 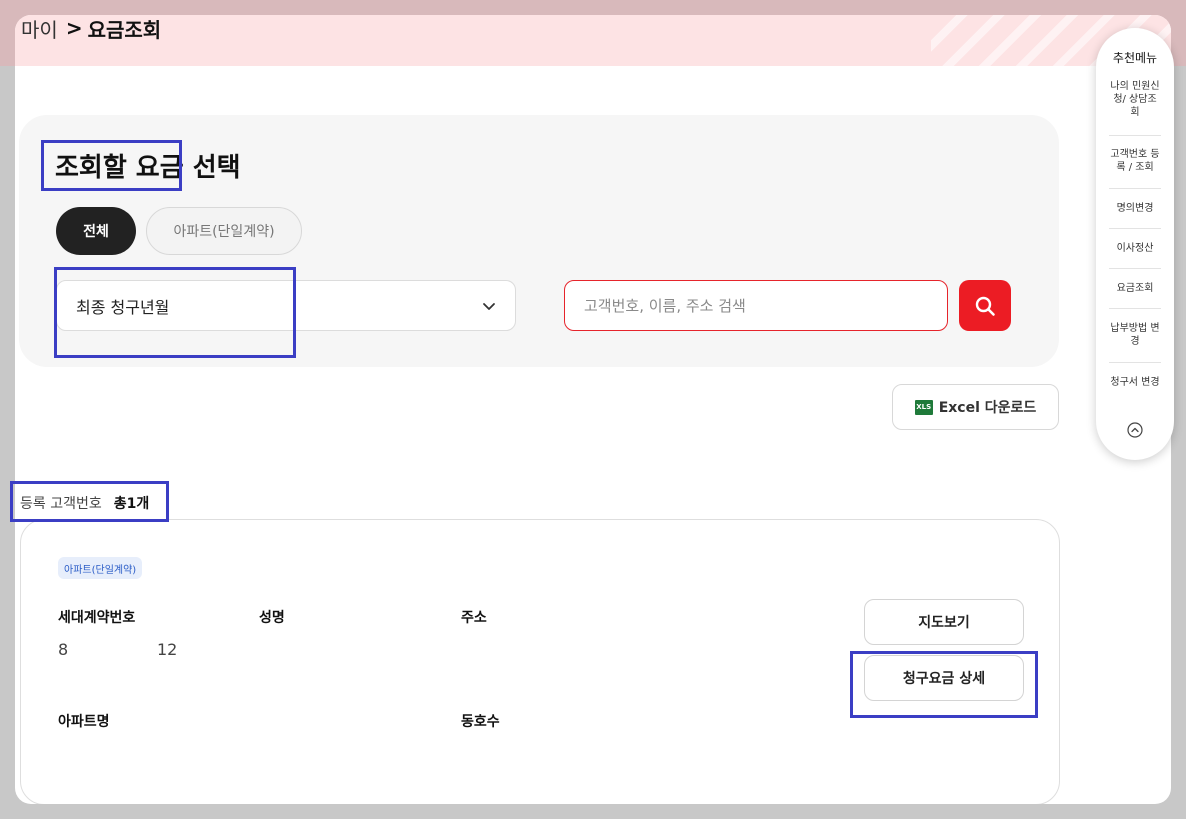 What do you see at coordinates (1135, 161) in the screenshot?
I see `quick-menu-item-customer-number: 고객번호 등록 / 조회` at bounding box center [1135, 161].